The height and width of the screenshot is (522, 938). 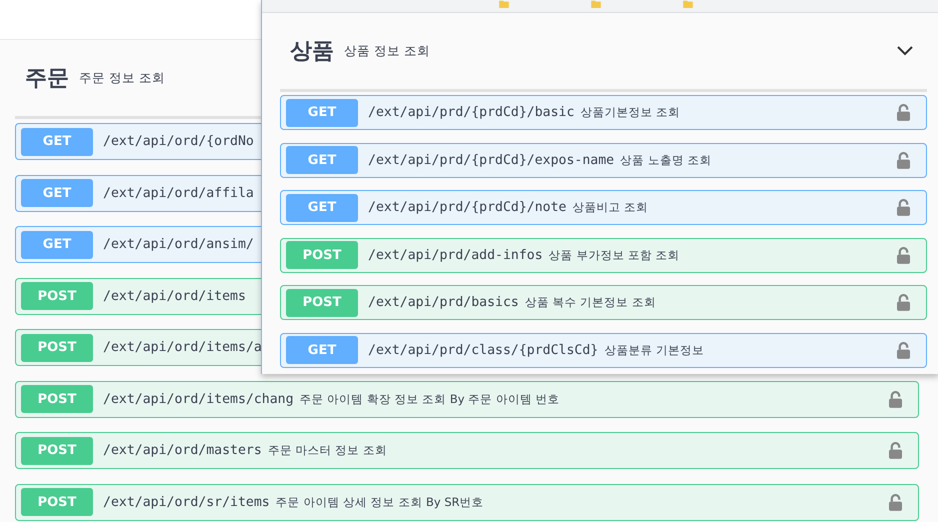 What do you see at coordinates (182, 347) in the screenshot?
I see `endpoint-path: /ext/api/ord/items/a` at bounding box center [182, 347].